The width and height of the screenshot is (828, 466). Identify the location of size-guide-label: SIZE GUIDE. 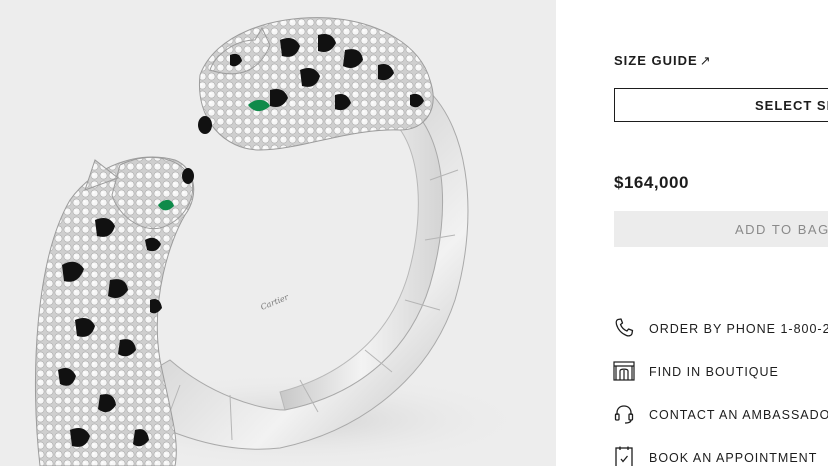
(656, 60).